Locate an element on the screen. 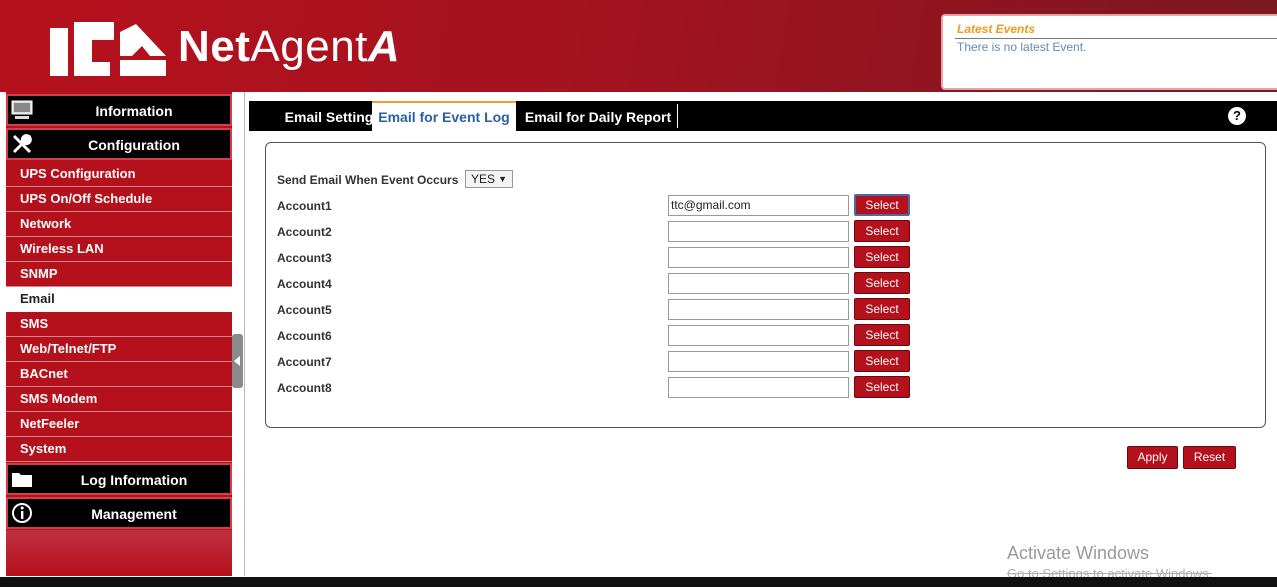 The image size is (1277, 587). sidebar-section-label: Information is located at coordinates (134, 111).